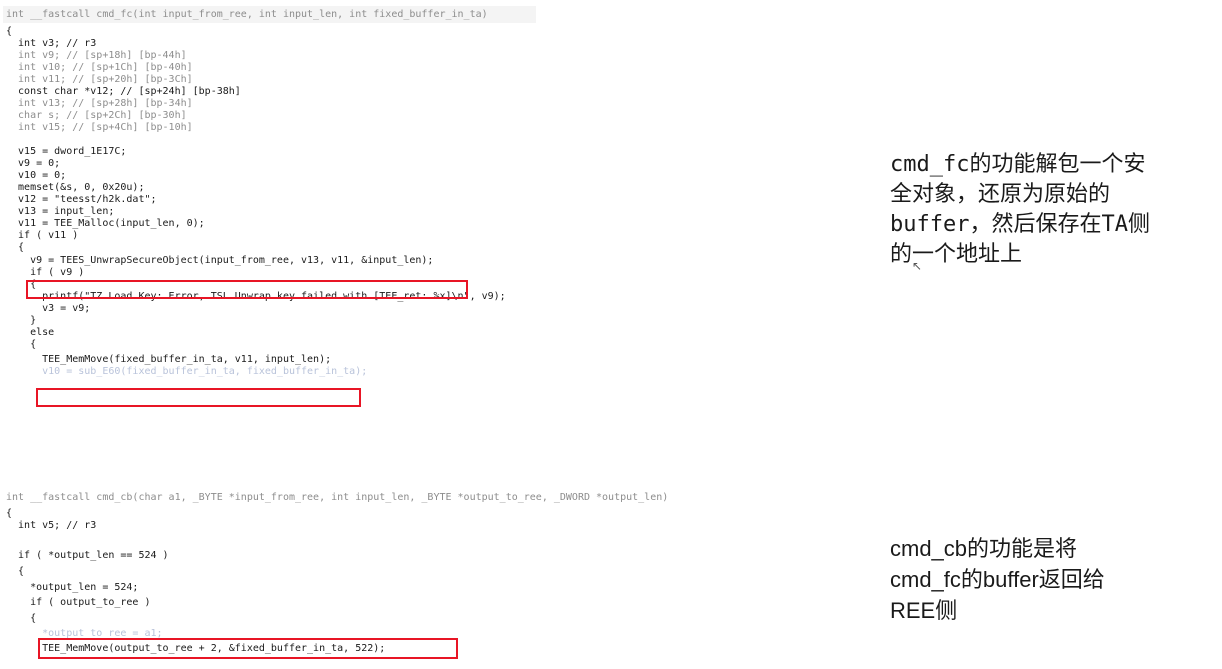  What do you see at coordinates (48, 308) in the screenshot?
I see `code-line: v3 = v9;` at bounding box center [48, 308].